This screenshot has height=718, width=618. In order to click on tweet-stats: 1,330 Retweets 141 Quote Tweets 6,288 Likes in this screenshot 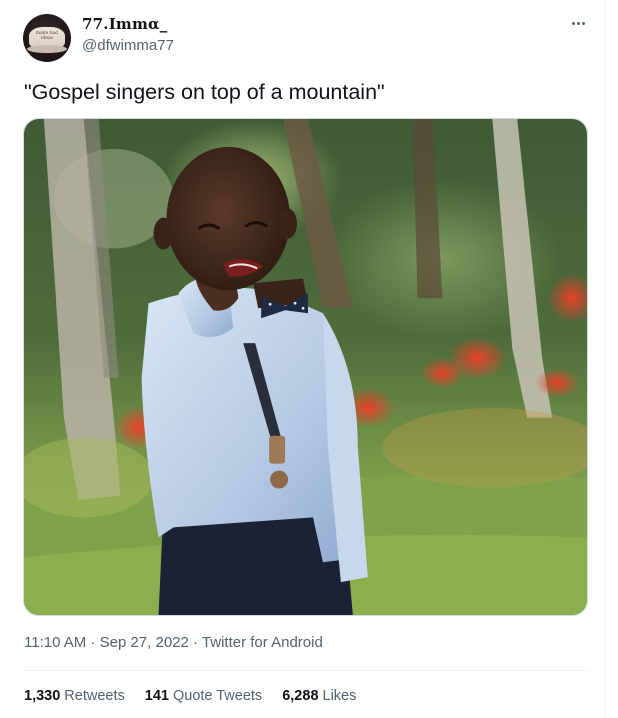, I will do `click(198, 696)`.